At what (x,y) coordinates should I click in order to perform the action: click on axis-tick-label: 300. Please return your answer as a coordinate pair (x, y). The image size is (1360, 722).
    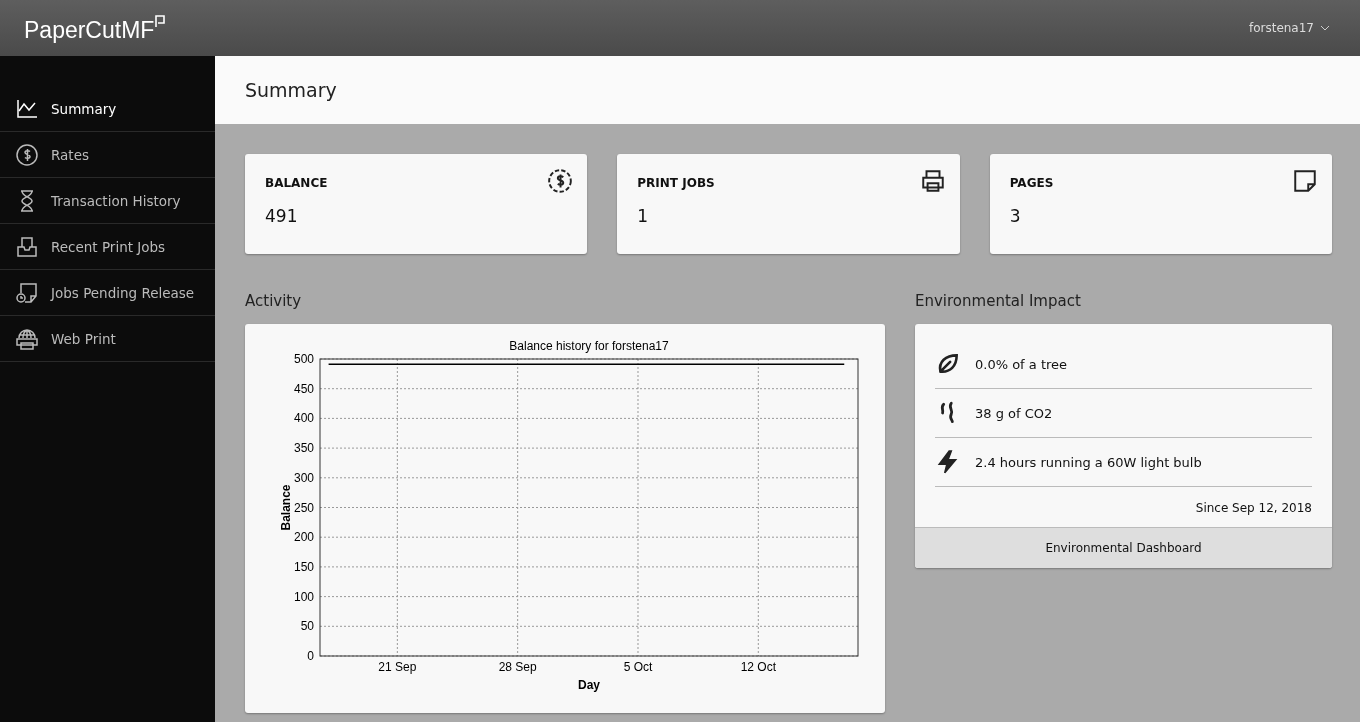
    Looking at the image, I should click on (303, 477).